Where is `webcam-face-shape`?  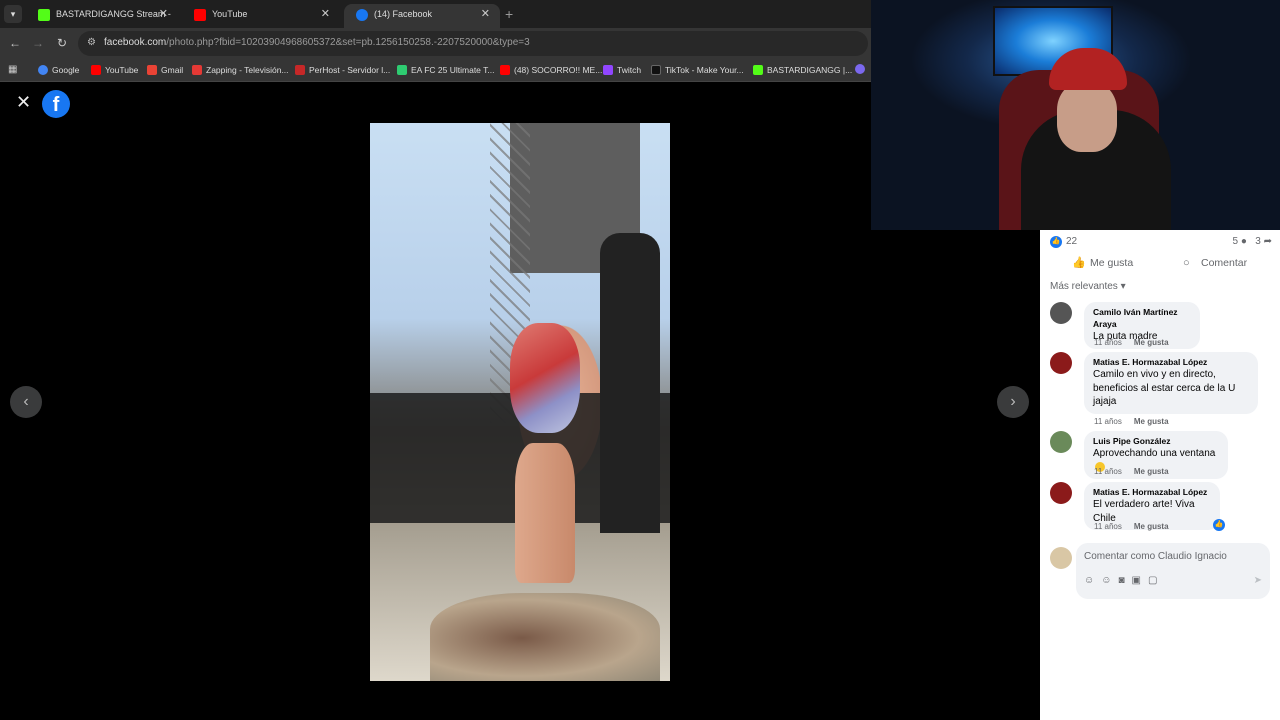
webcam-face-shape is located at coordinates (1087, 117).